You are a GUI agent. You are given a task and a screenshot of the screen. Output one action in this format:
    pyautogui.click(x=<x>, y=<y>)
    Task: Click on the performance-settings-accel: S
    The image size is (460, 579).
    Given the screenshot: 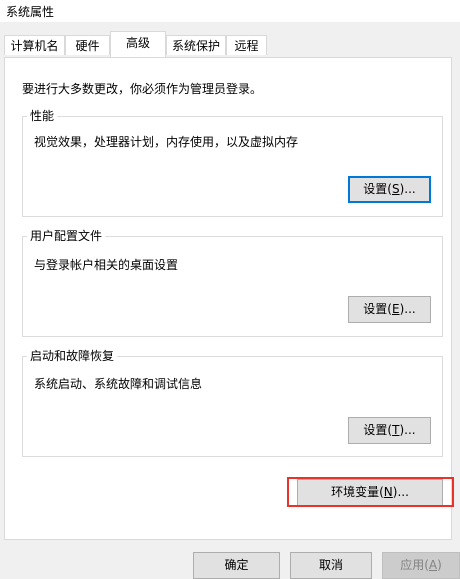 What is the action you would take?
    pyautogui.click(x=395, y=189)
    